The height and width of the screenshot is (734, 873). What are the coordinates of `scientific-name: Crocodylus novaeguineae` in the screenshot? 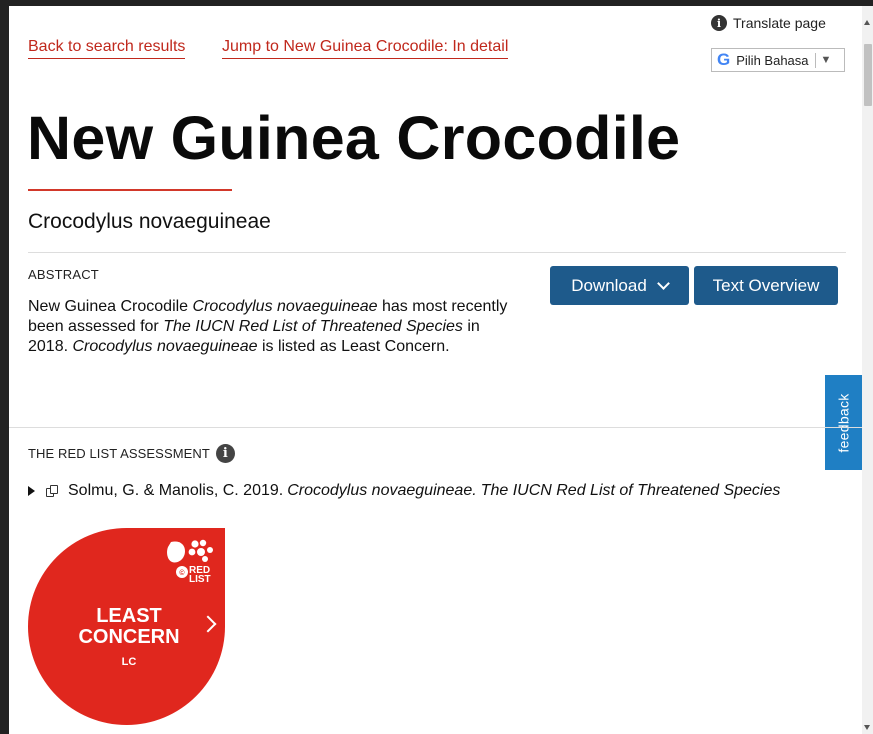 It's located at (149, 221).